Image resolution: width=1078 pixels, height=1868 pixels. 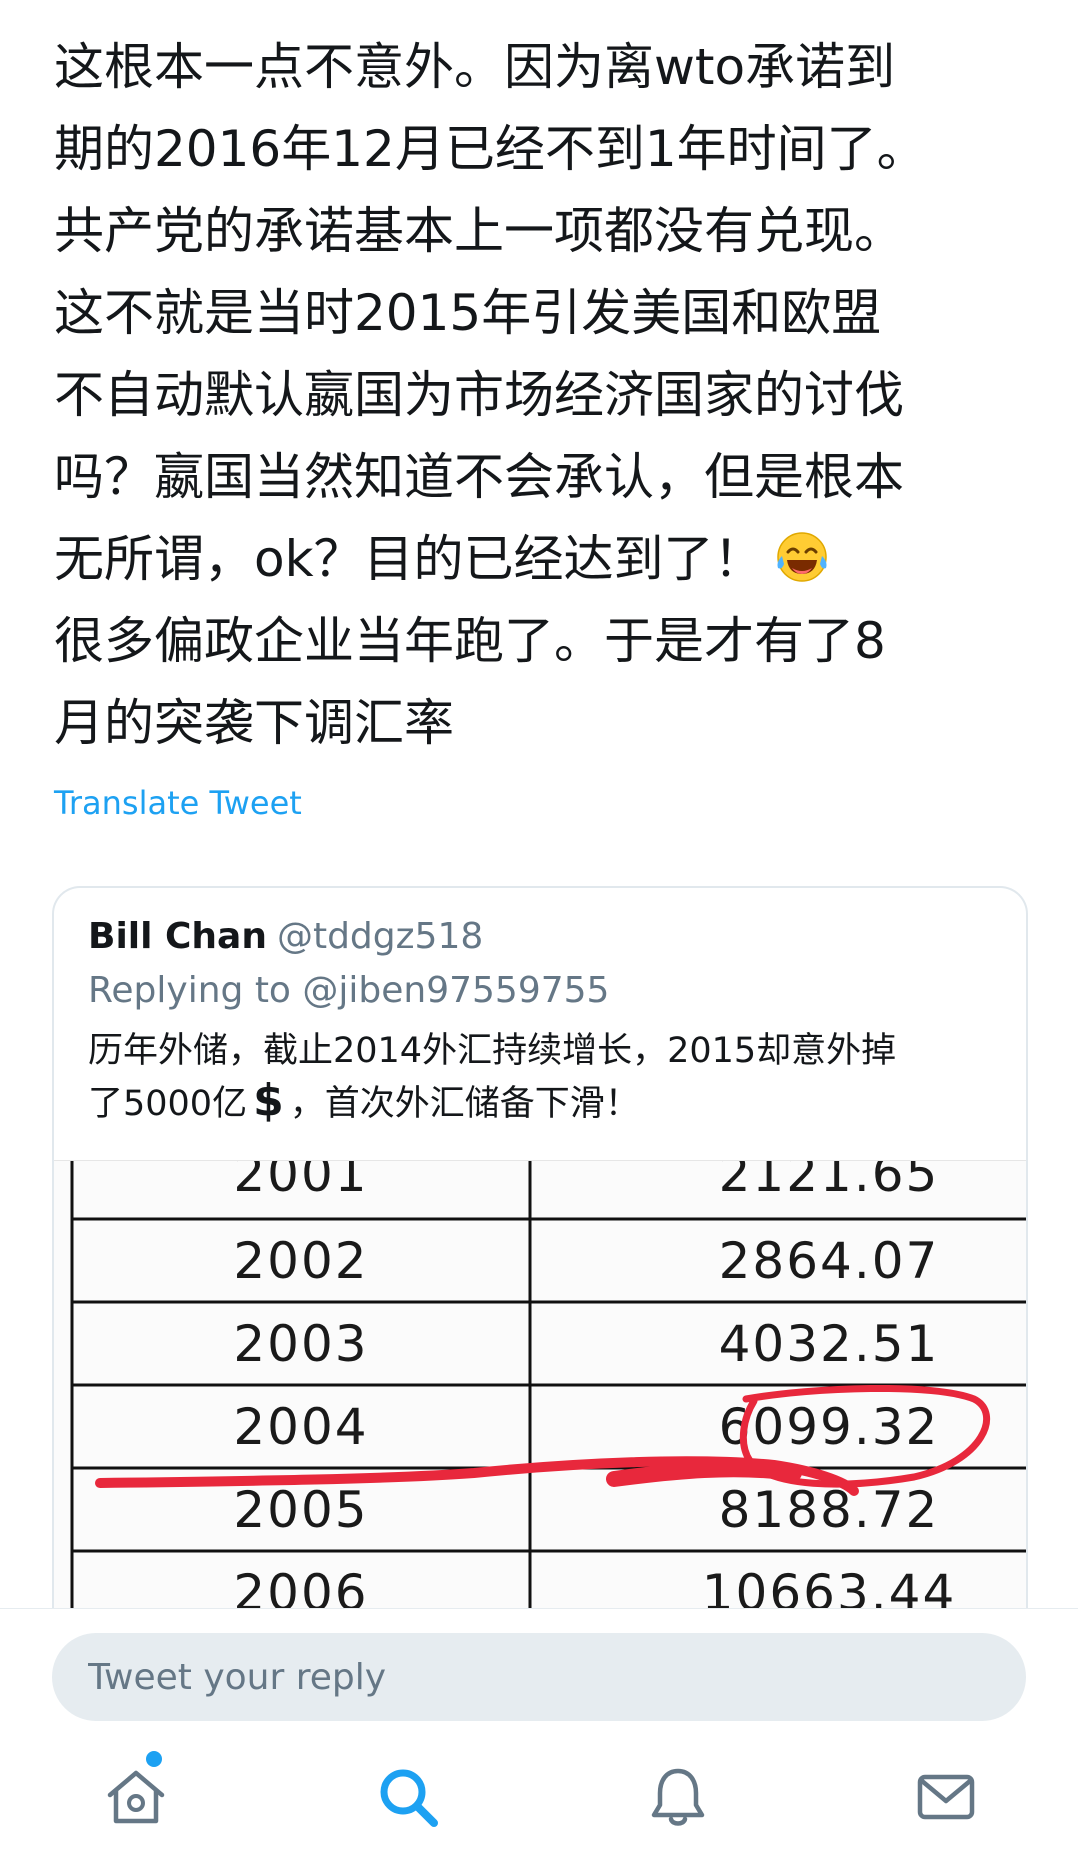 What do you see at coordinates (300, 1510) in the screenshot?
I see `table-year-cell: 2005` at bounding box center [300, 1510].